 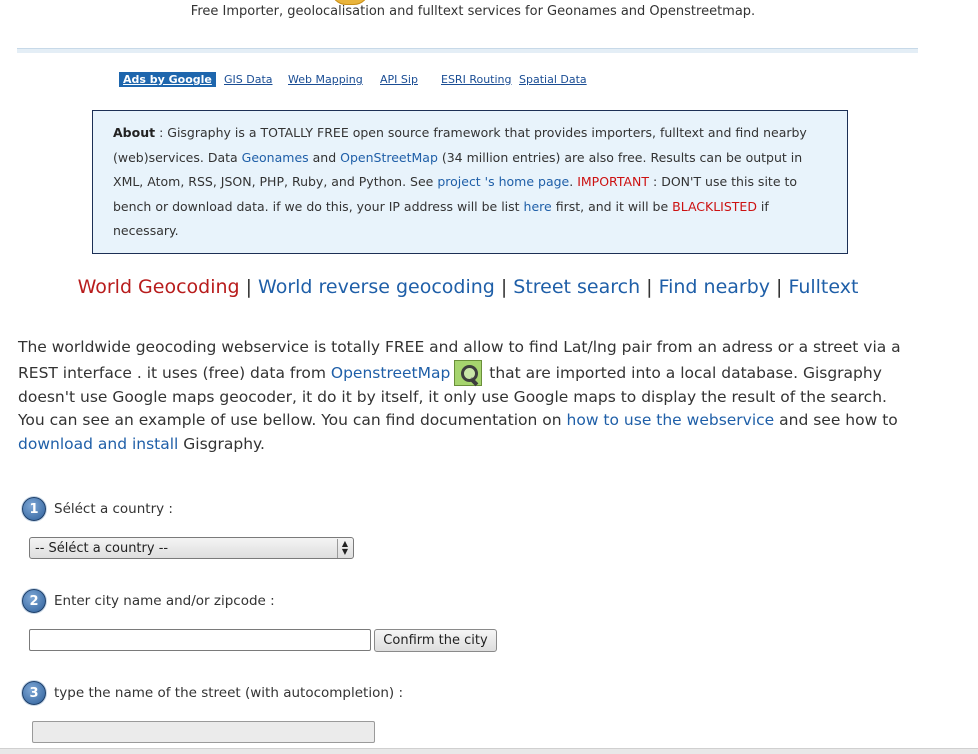 I want to click on step-1: 1 Séléct a country :, so click(x=97, y=509).